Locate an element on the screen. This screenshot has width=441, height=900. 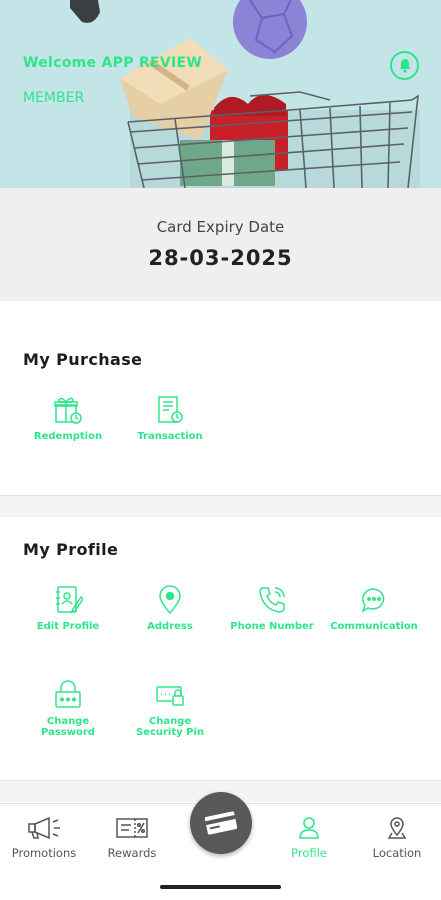
person-icon is located at coordinates (309, 828).